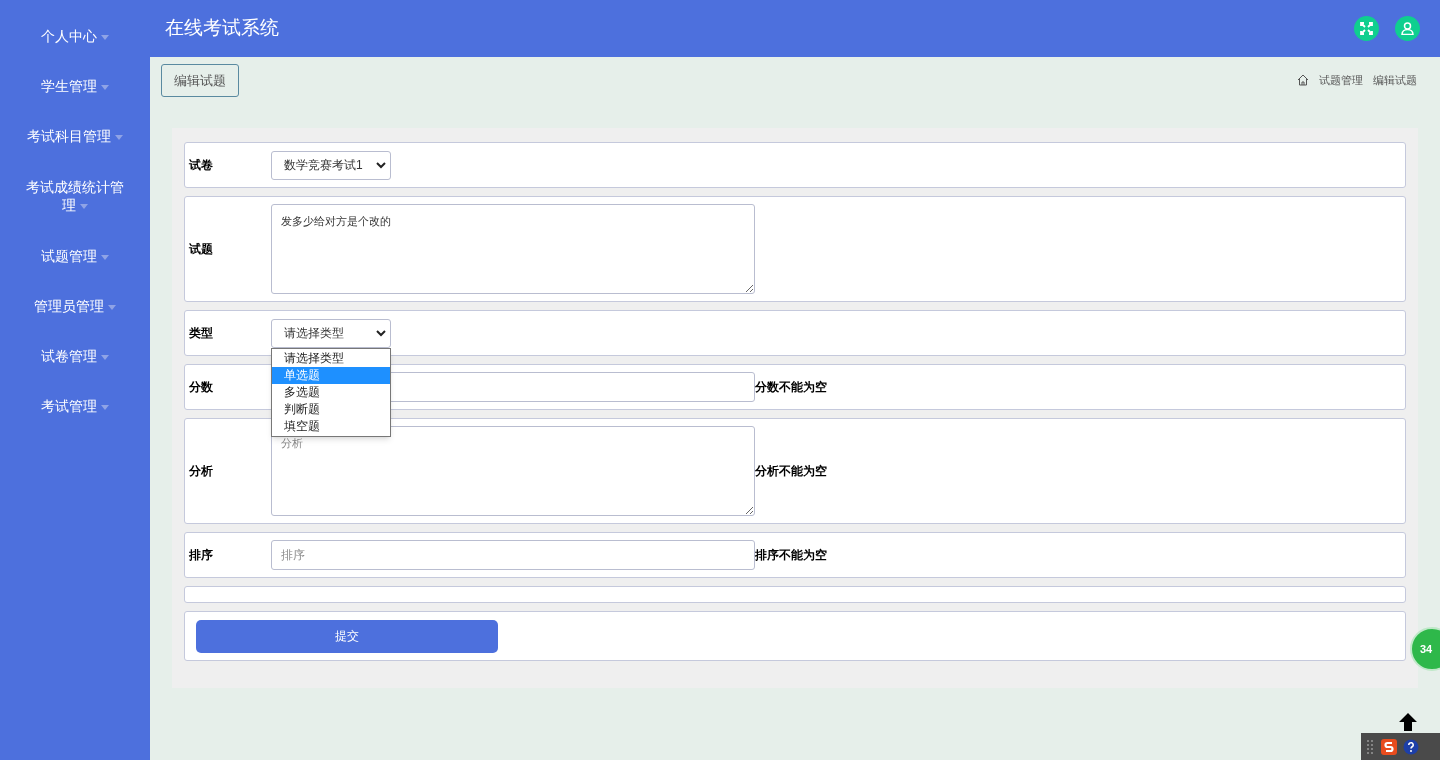  I want to click on user-button, so click(1407, 28).